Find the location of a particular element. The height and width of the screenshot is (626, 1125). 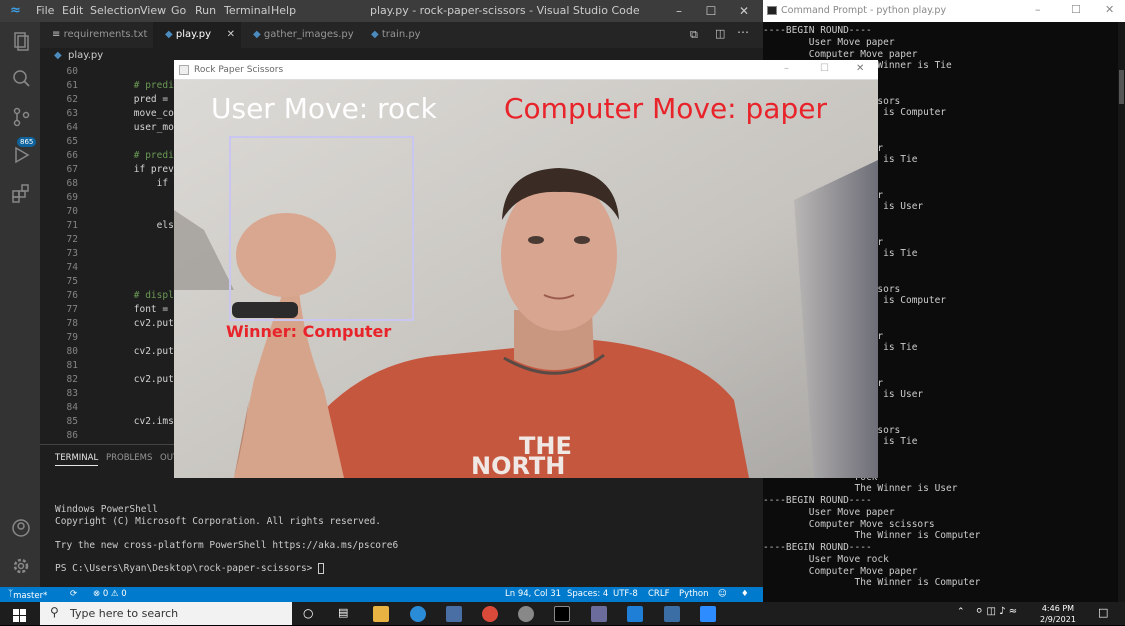

menu-edit: Edit is located at coordinates (72, 10).